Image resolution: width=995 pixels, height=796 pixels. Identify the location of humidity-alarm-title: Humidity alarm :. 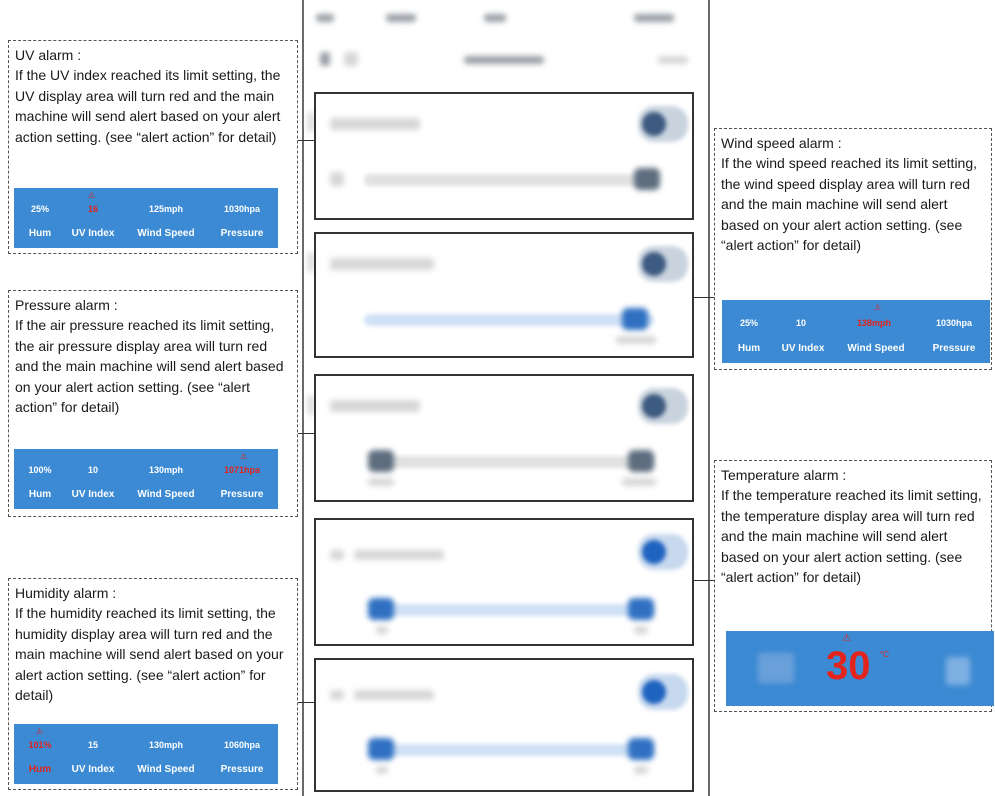
(66, 593).